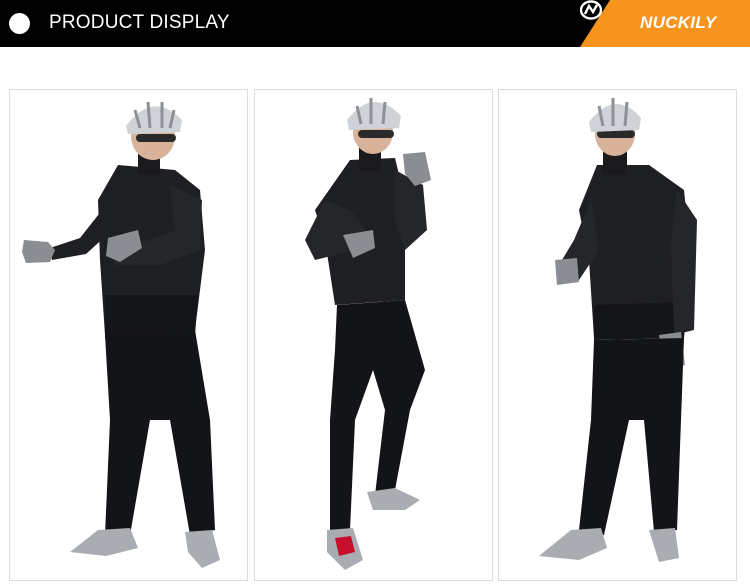 Image resolution: width=750 pixels, height=587 pixels. Describe the element at coordinates (375, 23) in the screenshot. I see `header-bar: PRODUCT DISPLAY NUCKILY` at that location.